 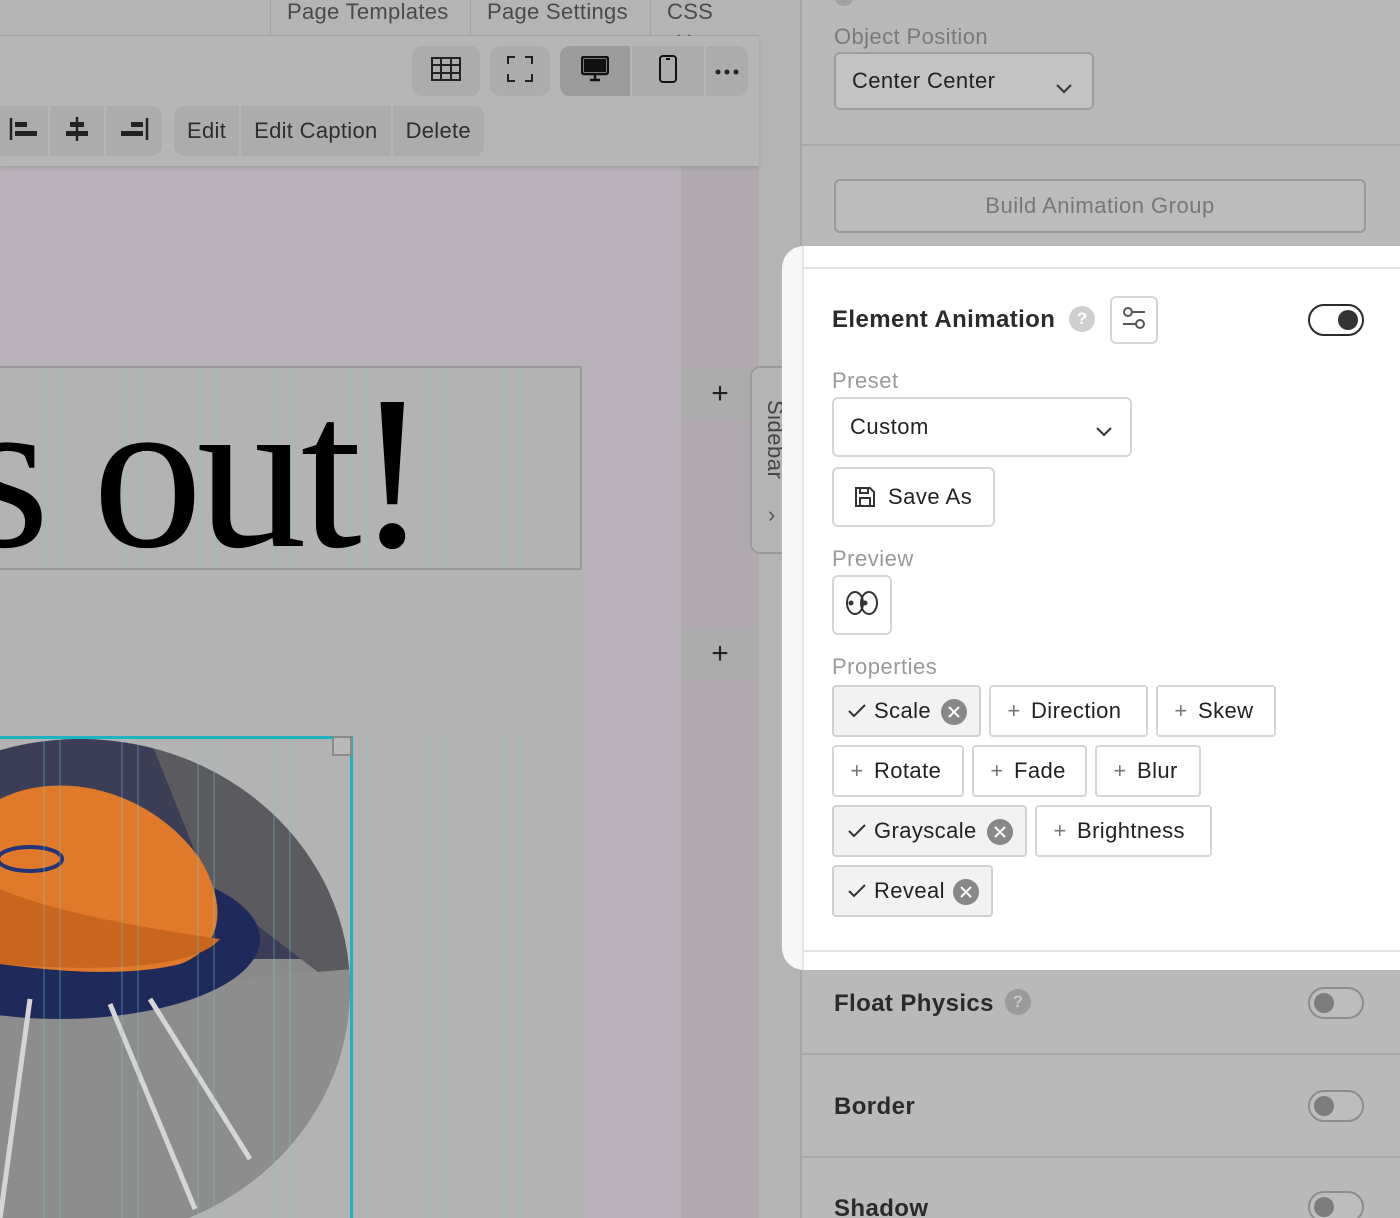 What do you see at coordinates (520, 71) in the screenshot?
I see `fullscreen-button` at bounding box center [520, 71].